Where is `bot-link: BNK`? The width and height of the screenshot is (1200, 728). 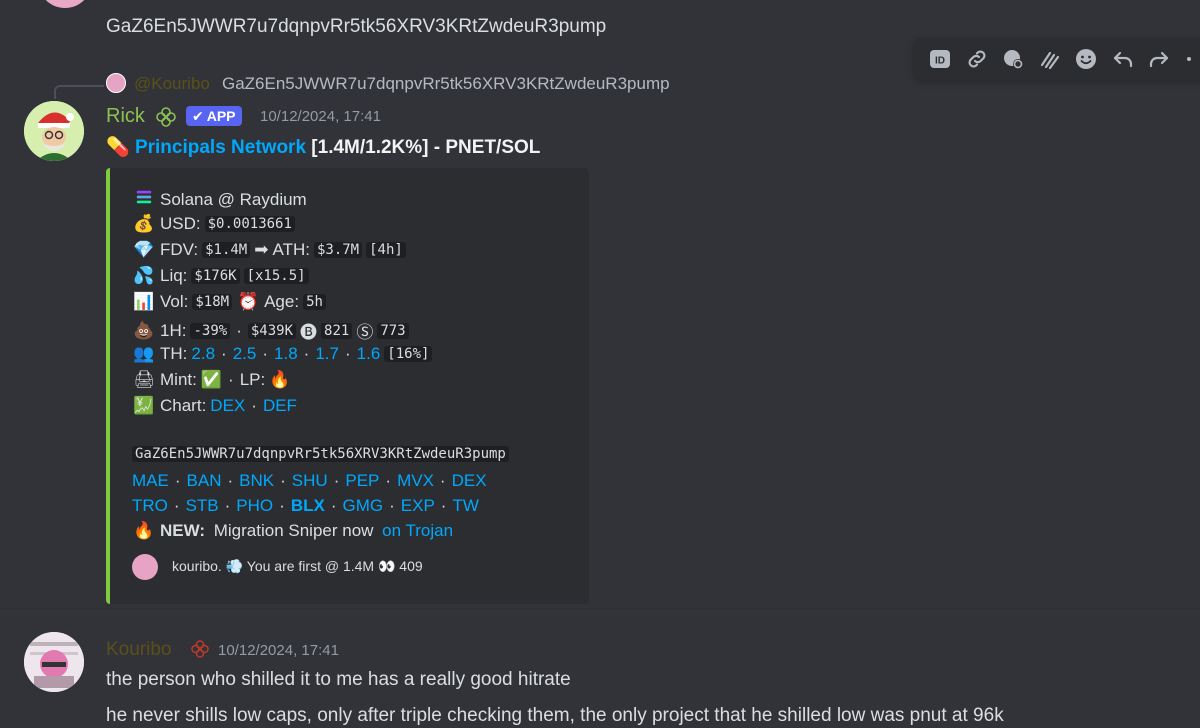
bot-link: BNK is located at coordinates (256, 481).